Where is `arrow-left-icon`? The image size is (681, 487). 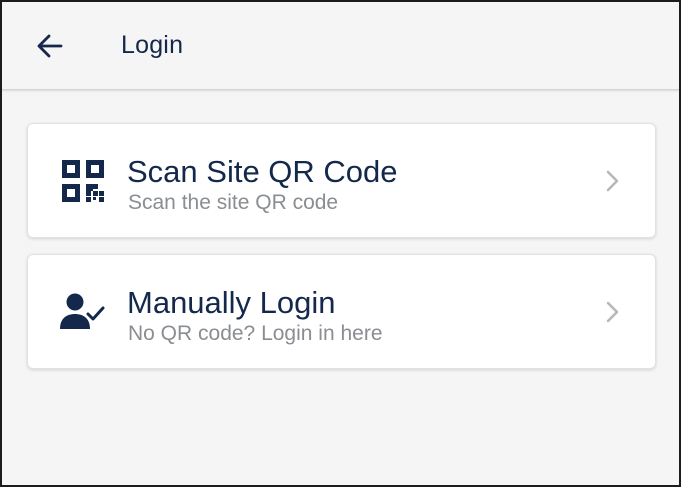
arrow-left-icon is located at coordinates (50, 46).